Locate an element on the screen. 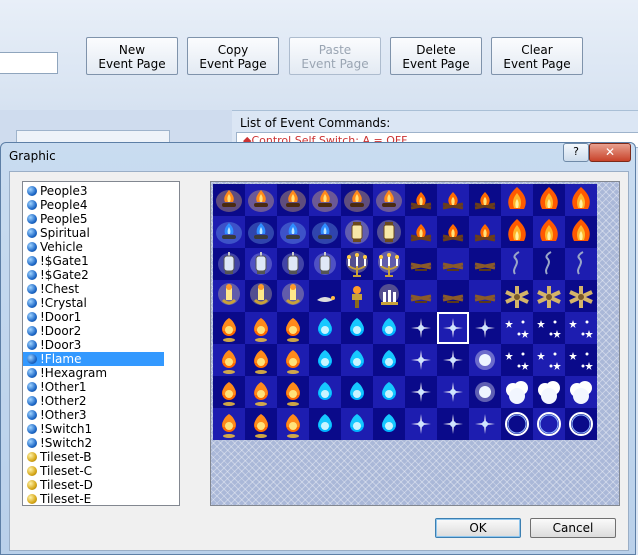 The image size is (638, 555). stick-bundle-sprite-icon is located at coordinates (517, 296).